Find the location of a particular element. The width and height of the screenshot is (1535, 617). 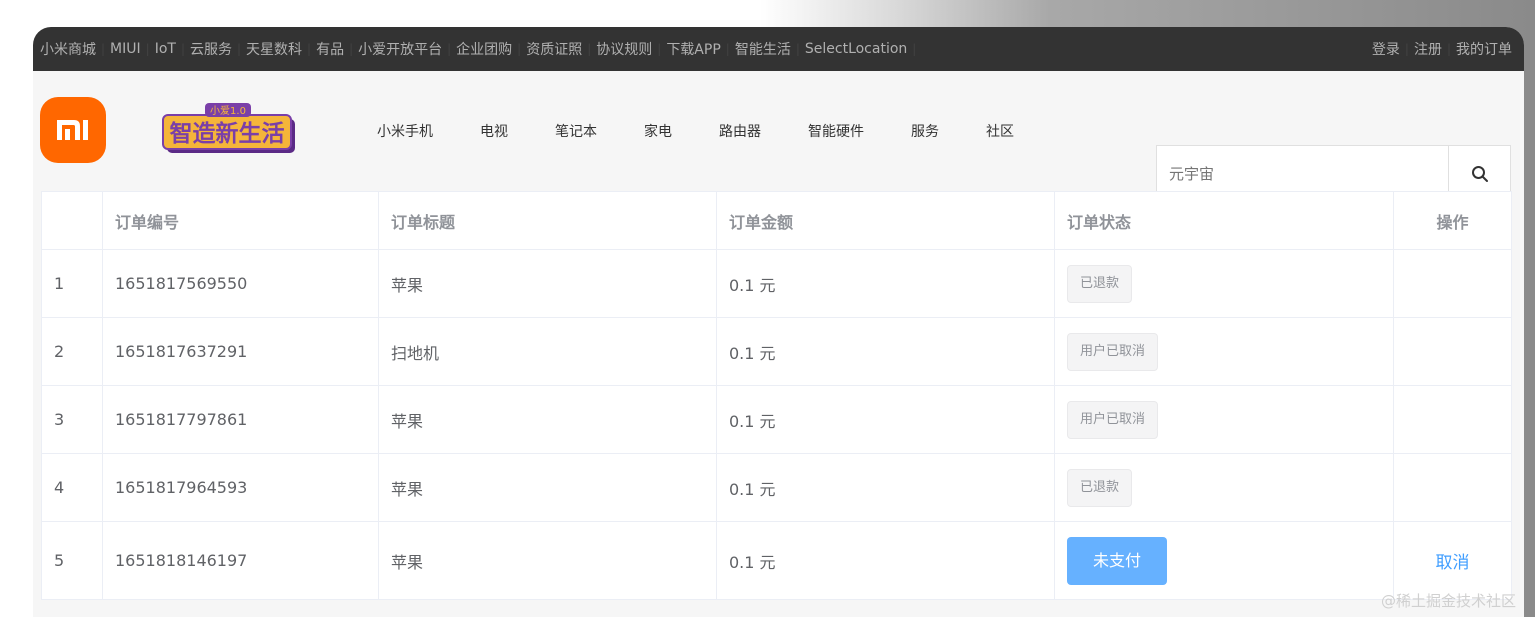

cell-actions: 取消 is located at coordinates (1452, 560).